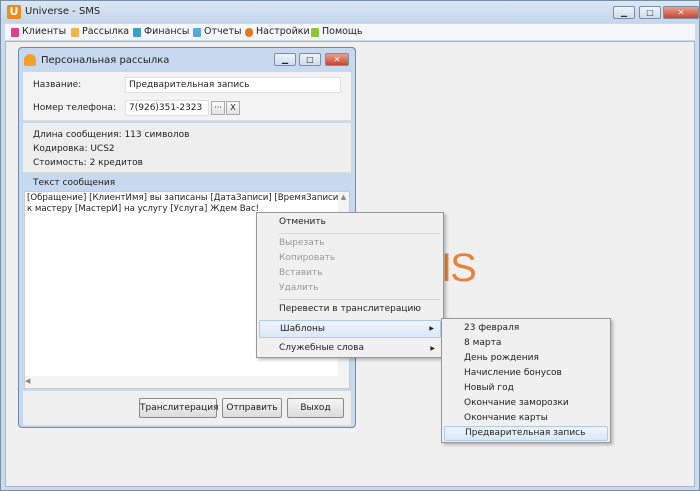 The width and height of the screenshot is (700, 491). I want to click on template-item-selected: Предварительная запись, so click(526, 433).